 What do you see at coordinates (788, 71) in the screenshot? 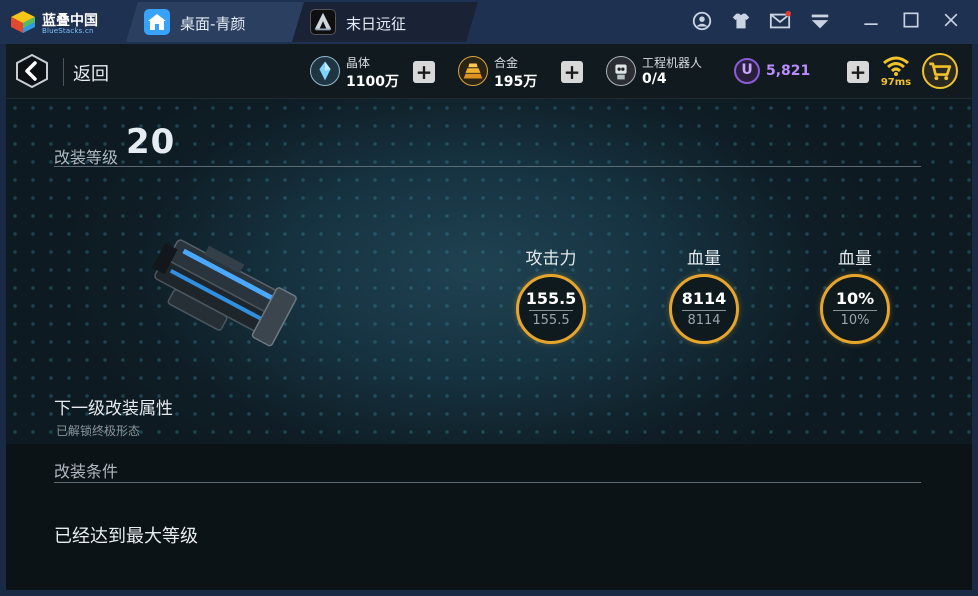
I see `premium-value: 5,821` at bounding box center [788, 71].